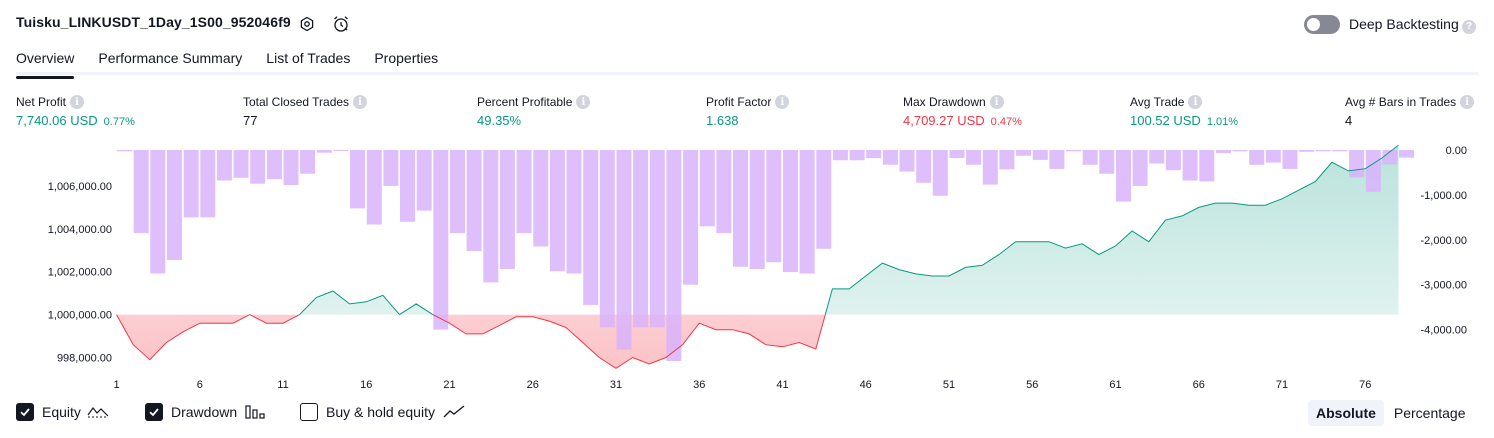  What do you see at coordinates (25, 412) in the screenshot?
I see `equity-checkbox` at bounding box center [25, 412].